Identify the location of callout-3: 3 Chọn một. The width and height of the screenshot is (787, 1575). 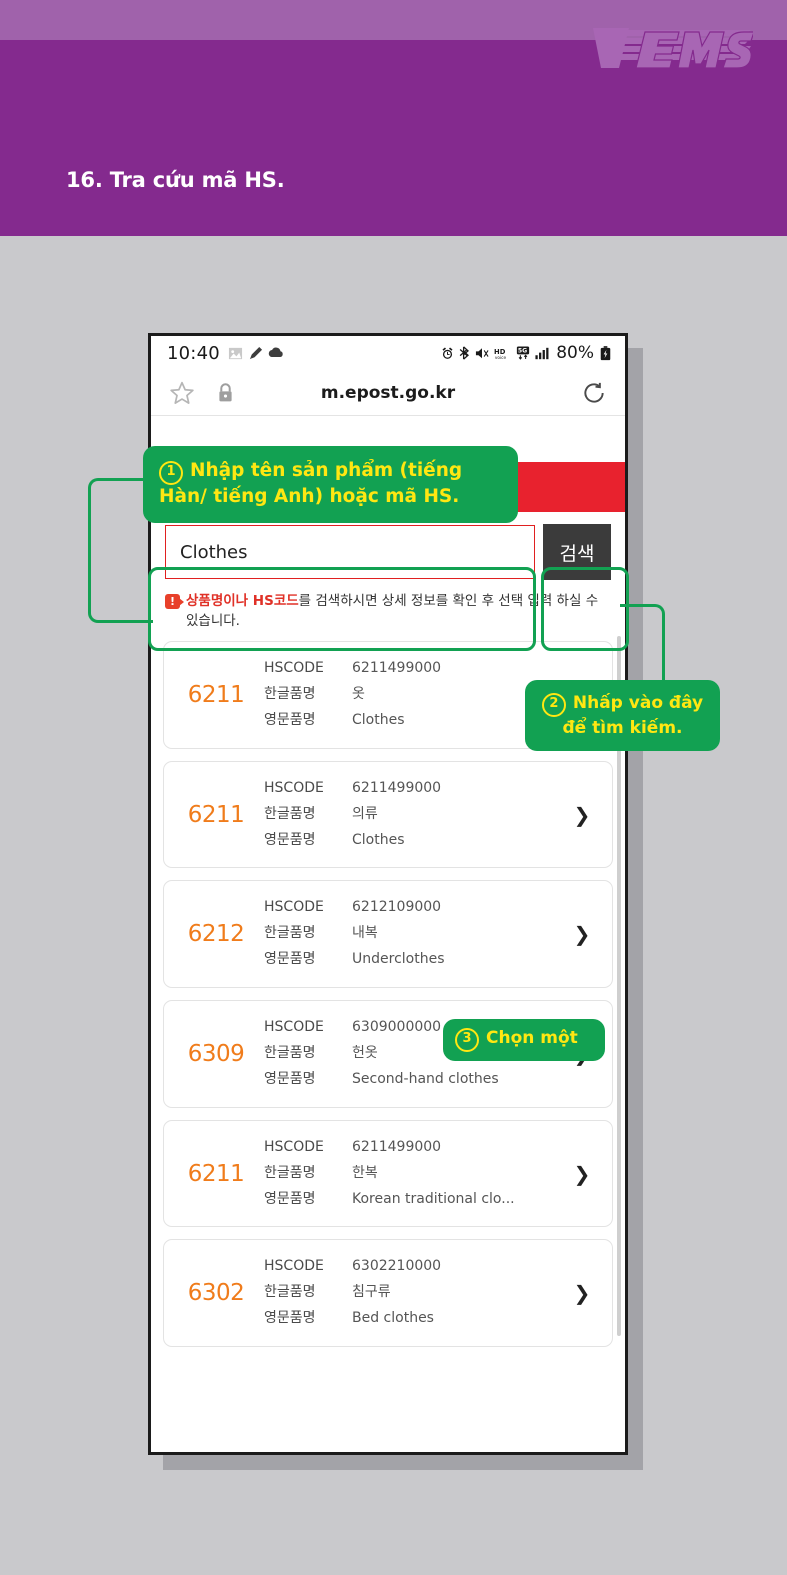
(524, 1040).